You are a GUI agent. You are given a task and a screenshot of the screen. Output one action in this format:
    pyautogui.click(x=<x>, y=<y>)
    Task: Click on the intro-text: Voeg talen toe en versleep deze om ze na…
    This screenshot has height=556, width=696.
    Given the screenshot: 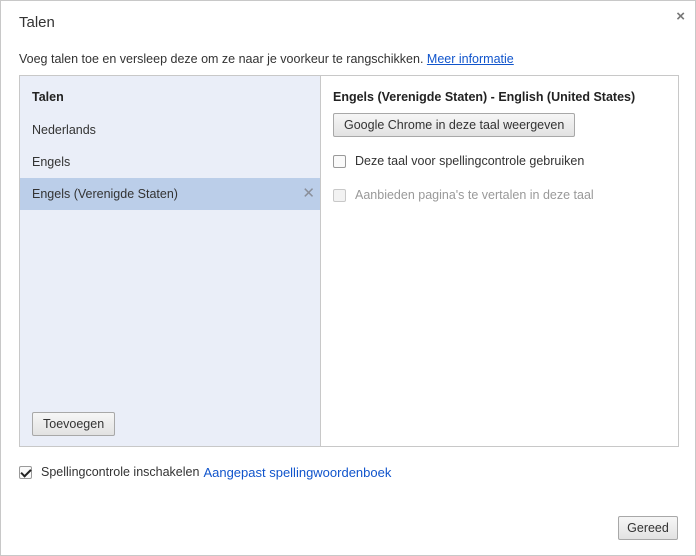 What is the action you would take?
    pyautogui.click(x=266, y=59)
    